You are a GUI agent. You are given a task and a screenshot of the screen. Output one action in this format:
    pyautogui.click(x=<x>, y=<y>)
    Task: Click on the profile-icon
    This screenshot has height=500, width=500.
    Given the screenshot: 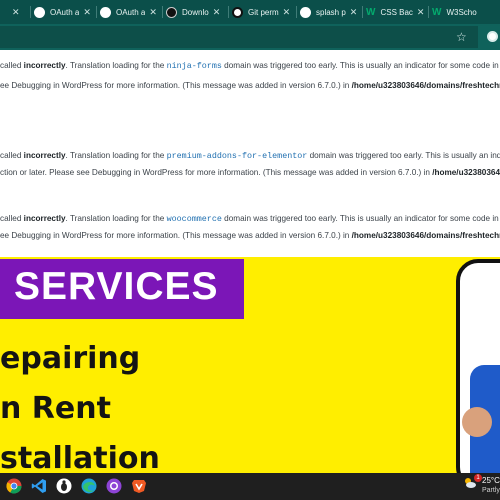 What is the action you would take?
    pyautogui.click(x=492, y=36)
    